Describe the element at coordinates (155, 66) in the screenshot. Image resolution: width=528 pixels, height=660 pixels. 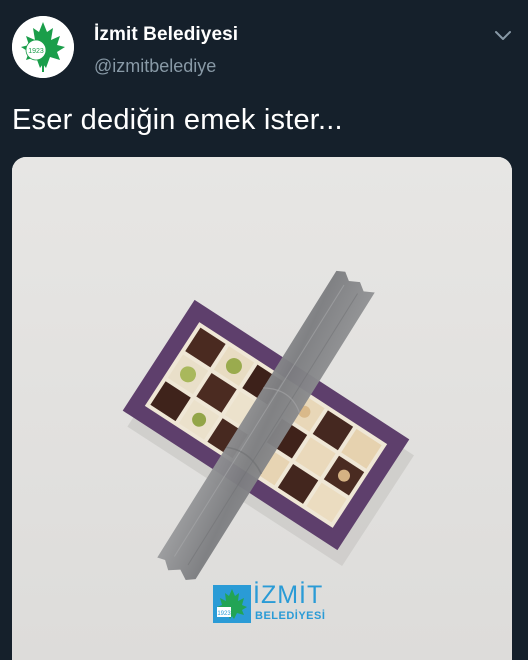
I see `user-handle: @izmitbelediye` at that location.